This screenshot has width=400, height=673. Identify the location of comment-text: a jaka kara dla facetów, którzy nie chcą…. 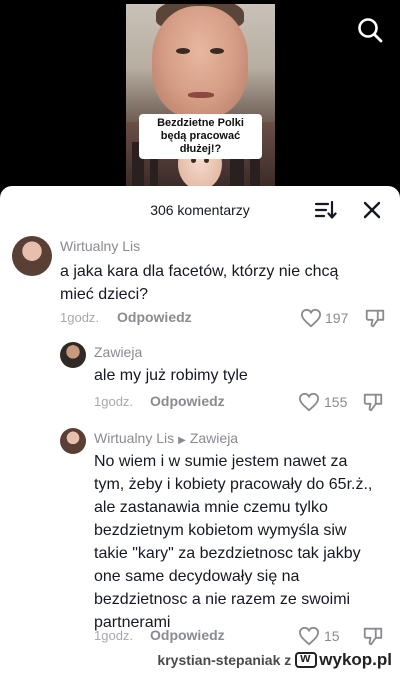
(199, 283).